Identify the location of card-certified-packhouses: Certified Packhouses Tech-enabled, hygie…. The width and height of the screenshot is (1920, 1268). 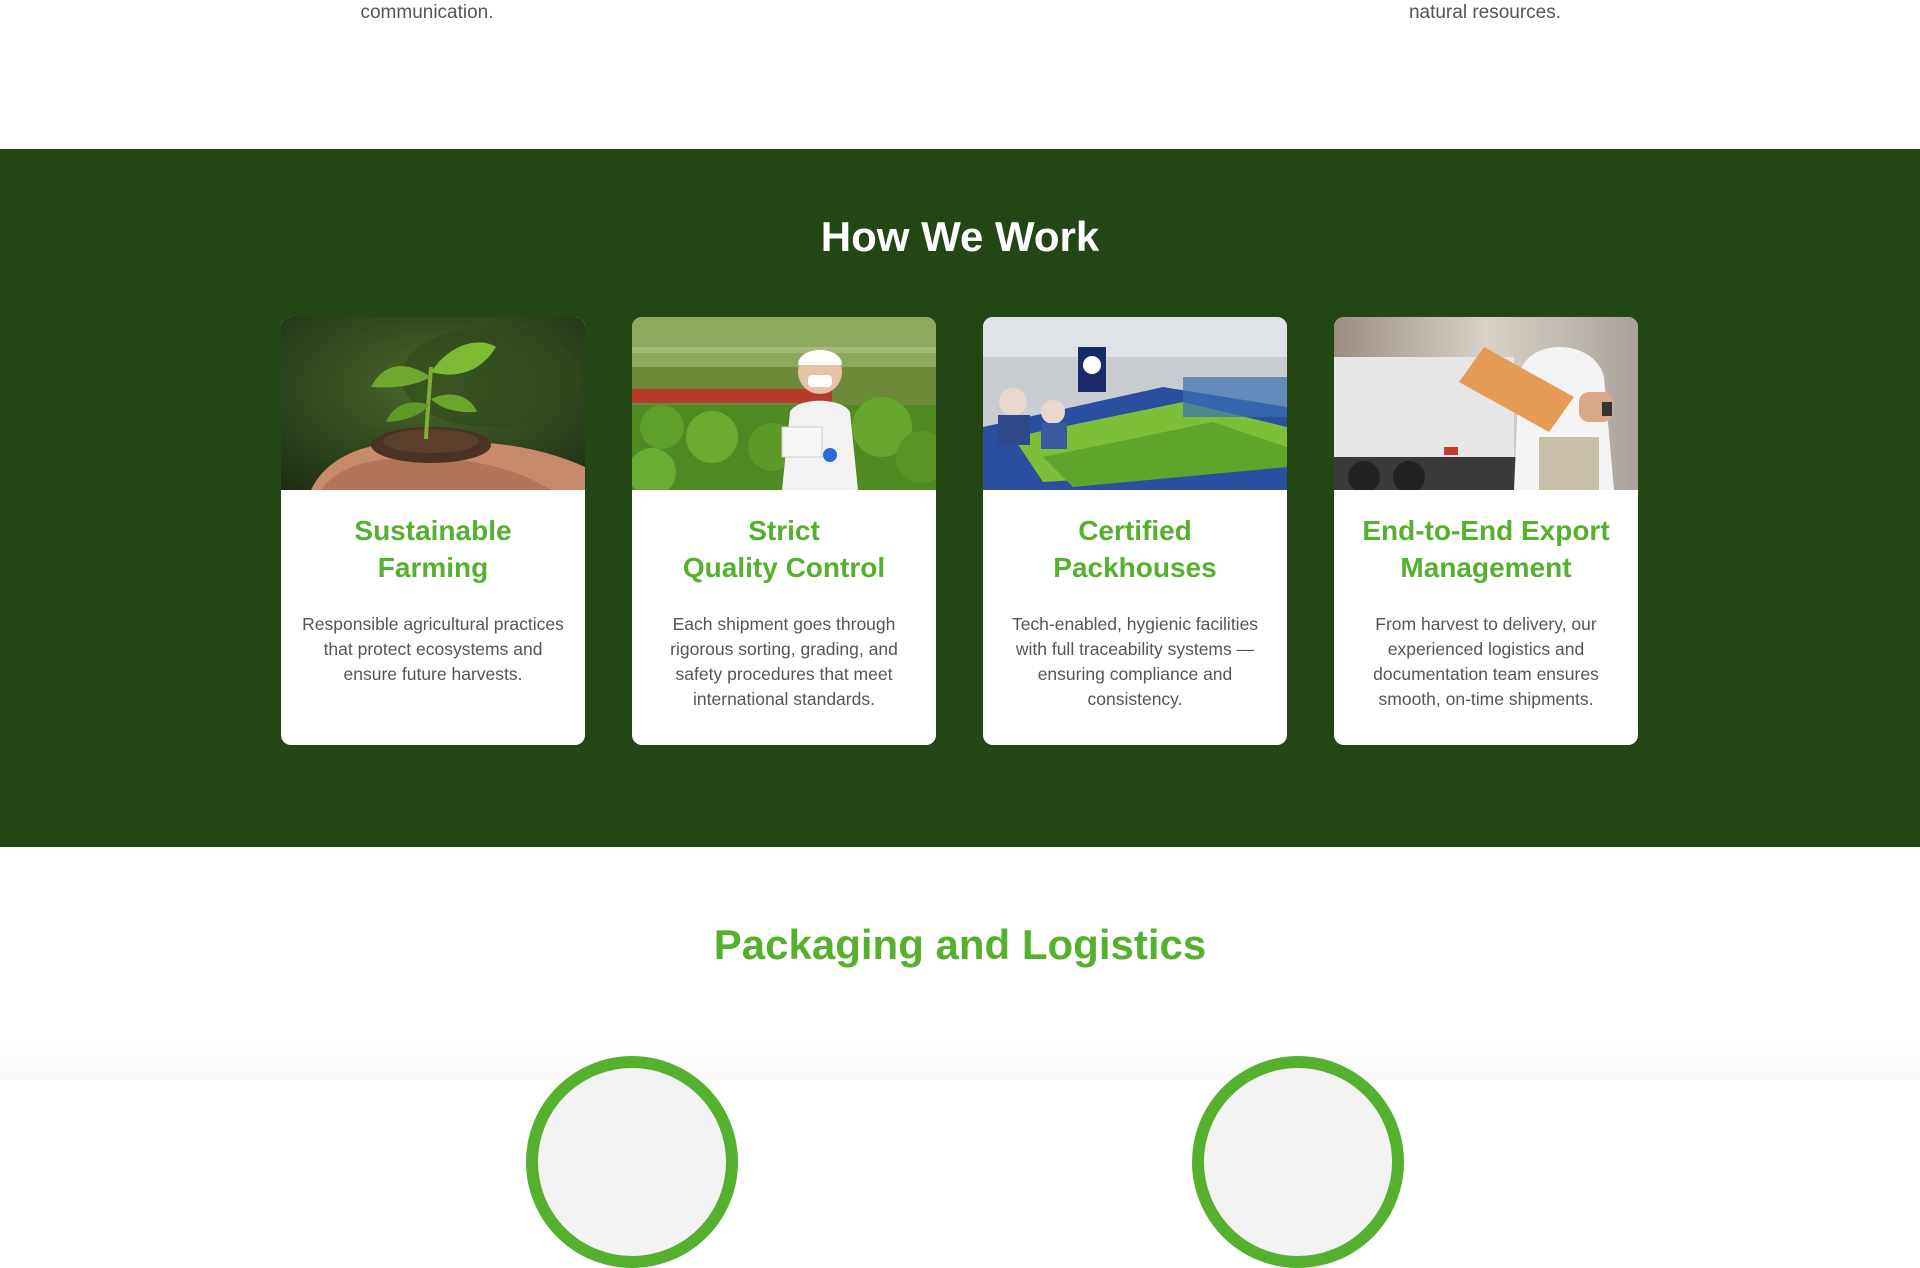
(1135, 531).